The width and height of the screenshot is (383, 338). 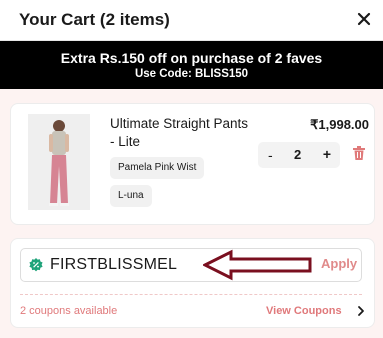 What do you see at coordinates (191, 74) in the screenshot?
I see `promo-code-text: Use Code: BLISS150` at bounding box center [191, 74].